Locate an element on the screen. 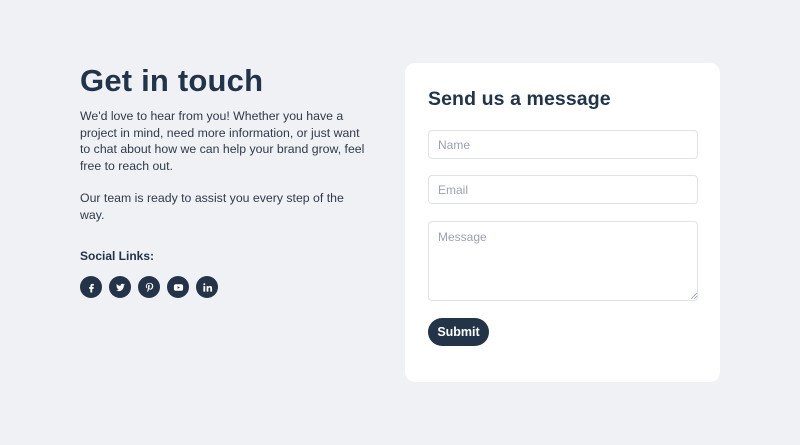 This screenshot has height=445, width=800. twitter-link is located at coordinates (120, 287).